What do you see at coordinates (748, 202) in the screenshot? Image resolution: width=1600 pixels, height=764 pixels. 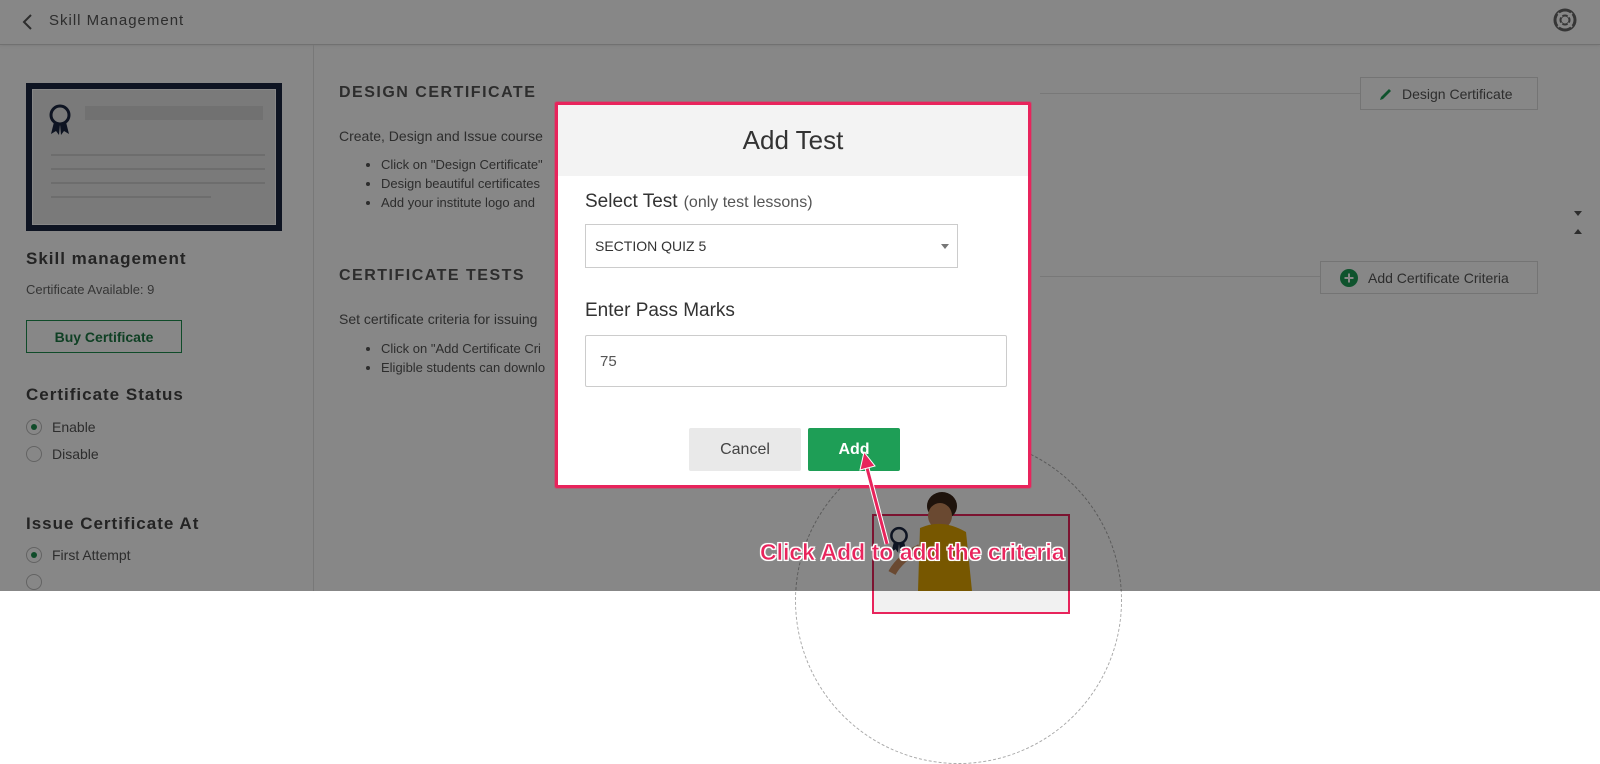 I see `select-test-hint: (only test lessons)` at bounding box center [748, 202].